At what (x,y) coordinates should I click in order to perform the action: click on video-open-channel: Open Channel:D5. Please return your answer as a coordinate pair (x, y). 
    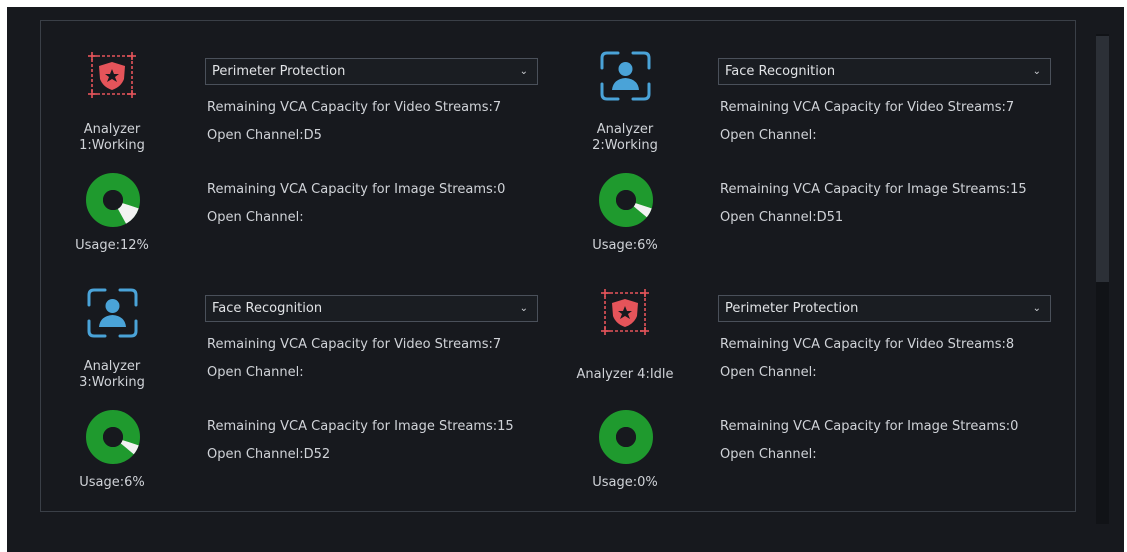
    Looking at the image, I should click on (264, 135).